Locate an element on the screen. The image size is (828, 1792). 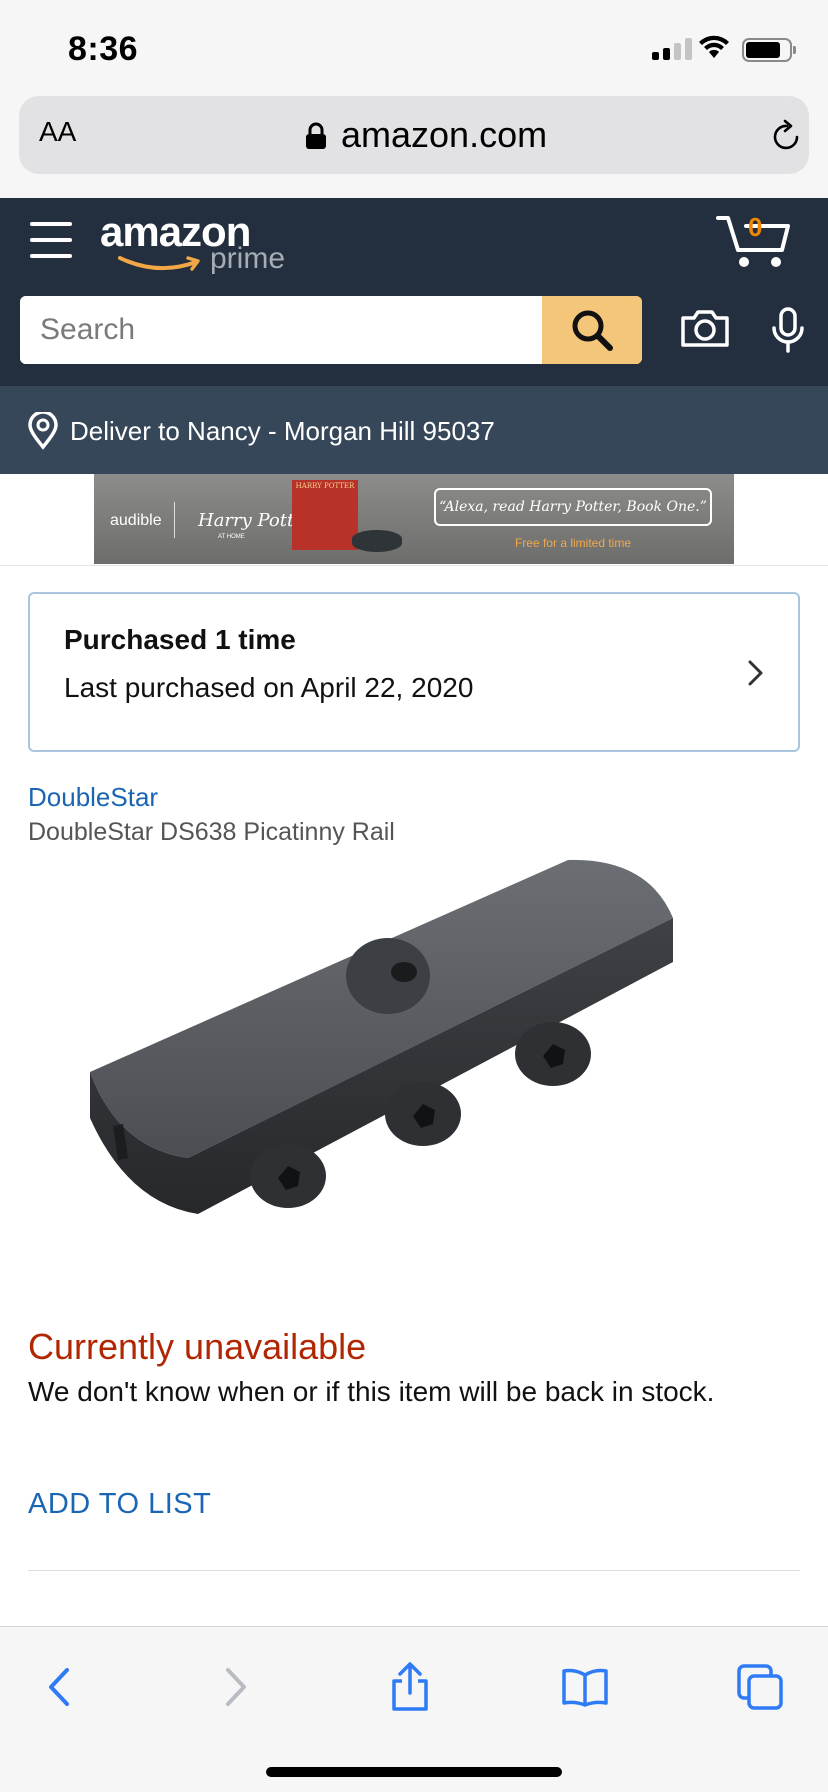
tabs-button is located at coordinates (760, 1687).